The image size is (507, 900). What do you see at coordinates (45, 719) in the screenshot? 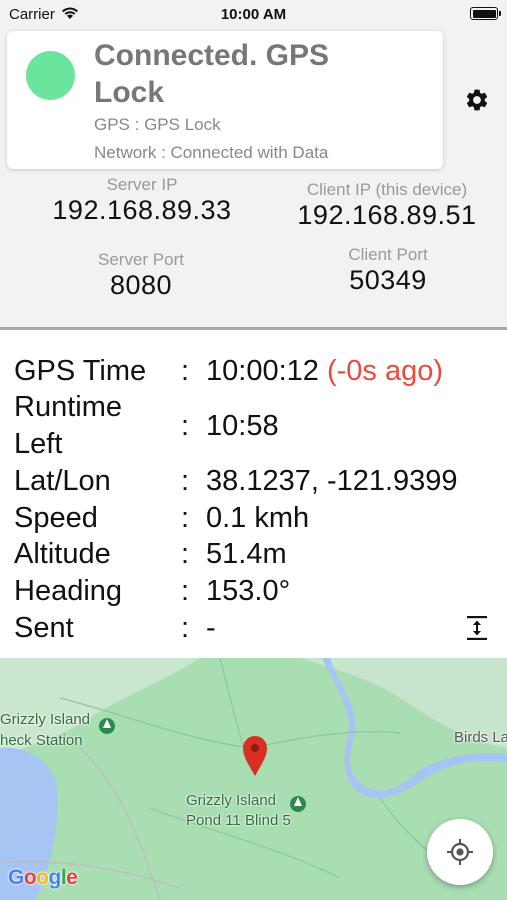
I see `map-label-checkstation-1: Grizzly Island` at bounding box center [45, 719].